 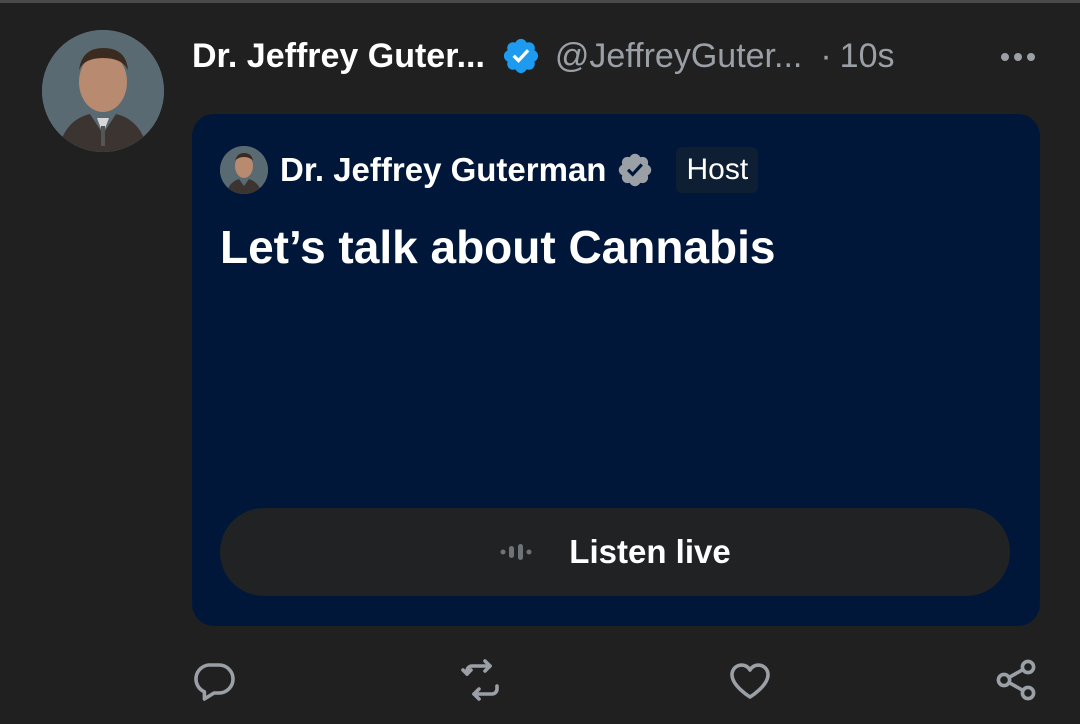 I want to click on host-avatar, so click(x=244, y=170).